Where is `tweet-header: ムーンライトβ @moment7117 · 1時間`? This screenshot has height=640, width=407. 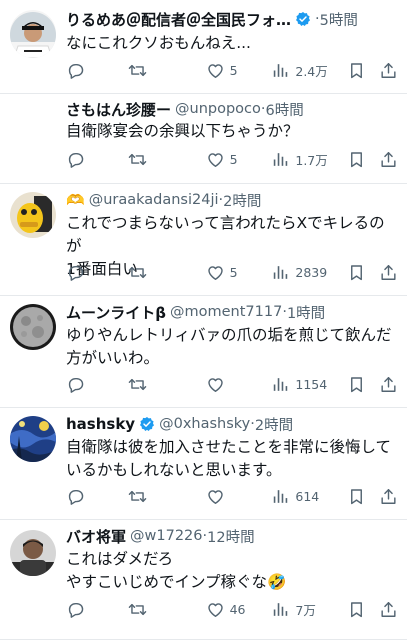
tweet-header: ムーンライトβ @moment7117 · 1時間 is located at coordinates (232, 312).